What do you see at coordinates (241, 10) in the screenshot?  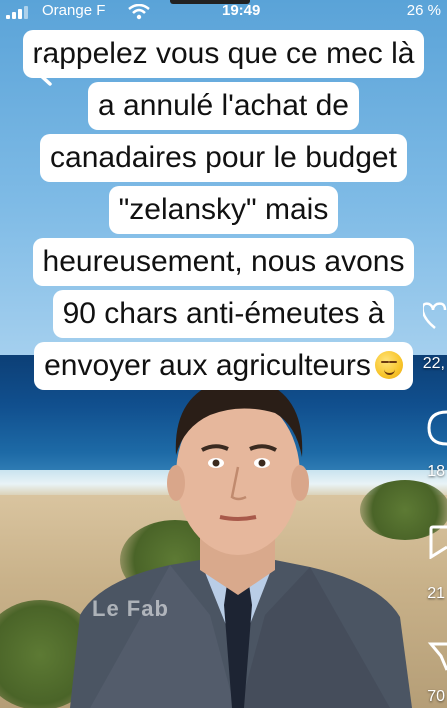 I see `clock: 19:49` at bounding box center [241, 10].